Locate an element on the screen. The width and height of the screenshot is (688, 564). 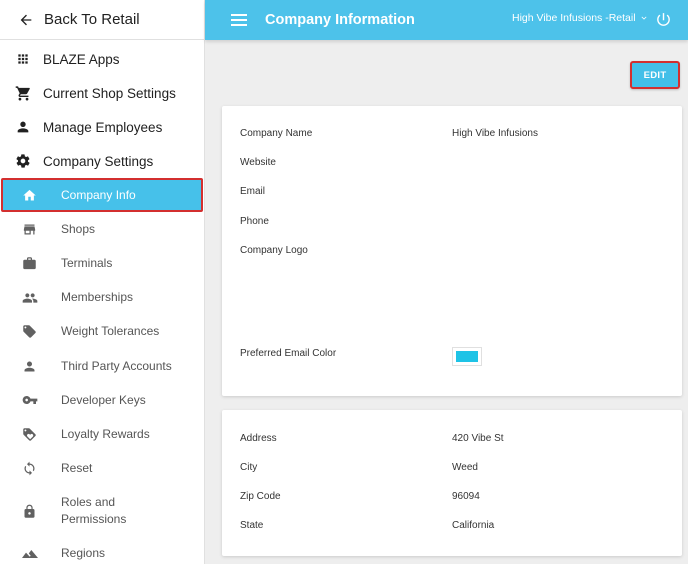
sidebar-item-loyalty-rewards: Loyalty Rewards is located at coordinates (102, 434).